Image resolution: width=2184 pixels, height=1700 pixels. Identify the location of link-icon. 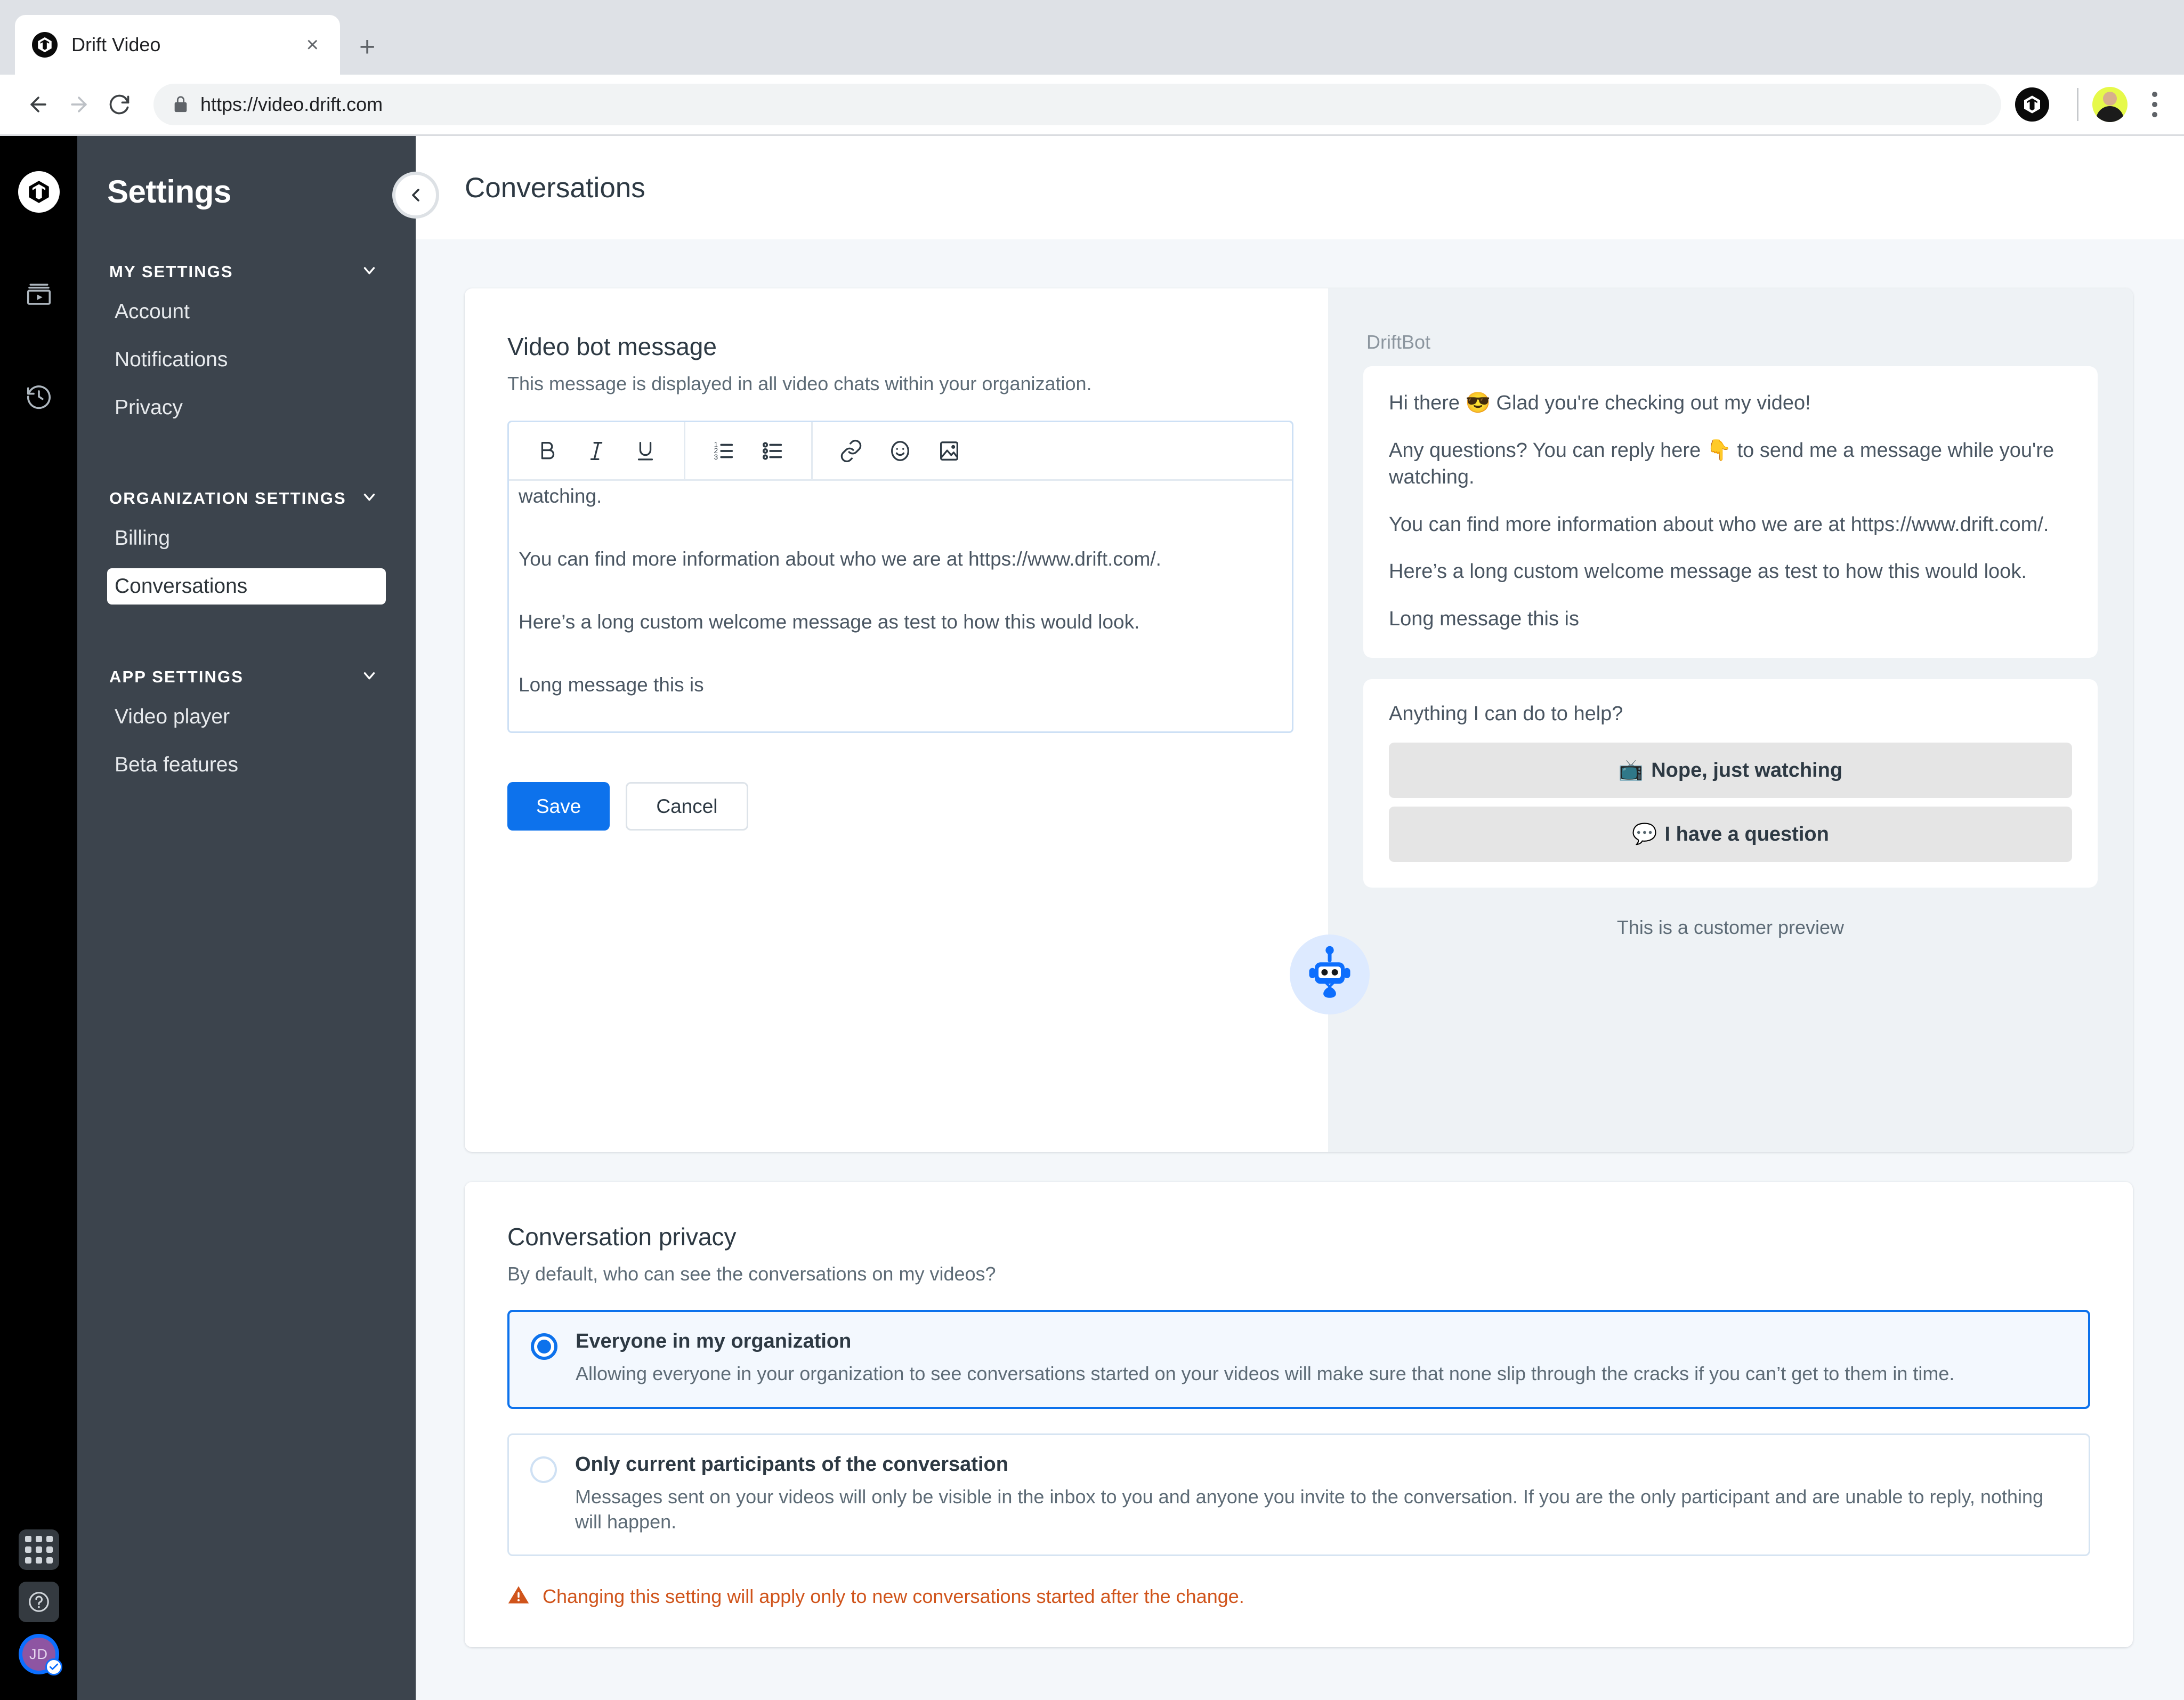
(851, 451).